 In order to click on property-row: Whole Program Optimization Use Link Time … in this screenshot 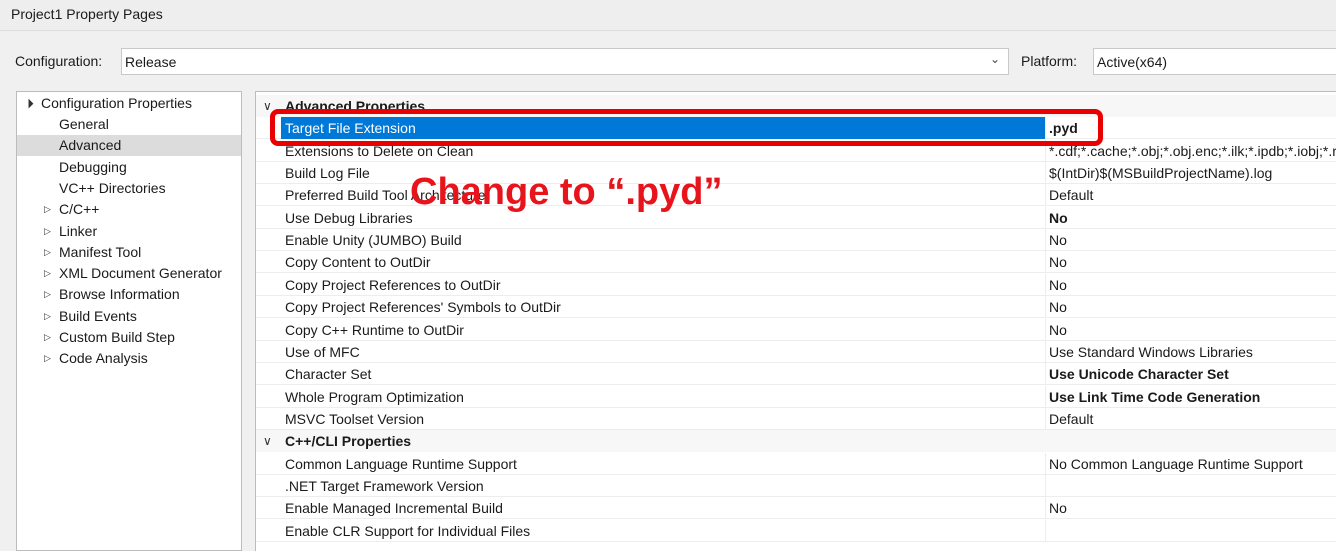, I will do `click(796, 396)`.